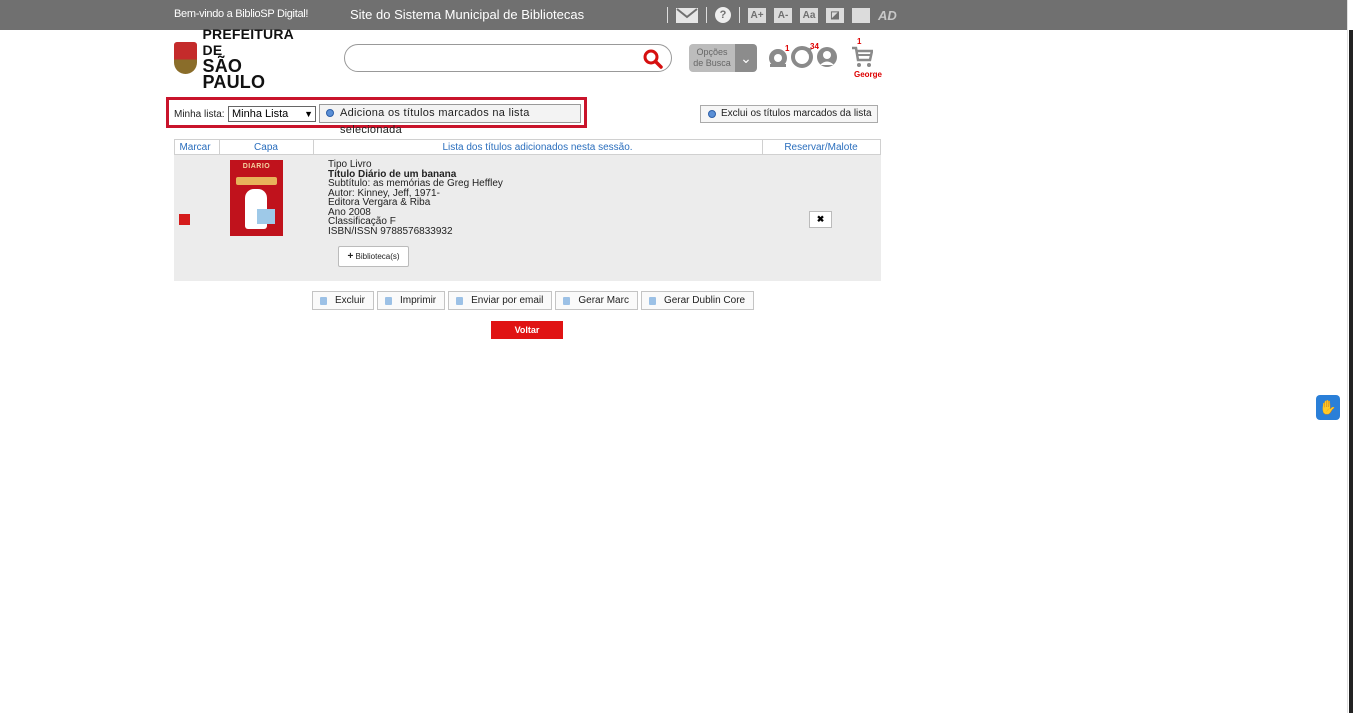 This screenshot has width=1354, height=713. Describe the element at coordinates (199, 114) in the screenshot. I see `list-label: Minha lista:` at that location.